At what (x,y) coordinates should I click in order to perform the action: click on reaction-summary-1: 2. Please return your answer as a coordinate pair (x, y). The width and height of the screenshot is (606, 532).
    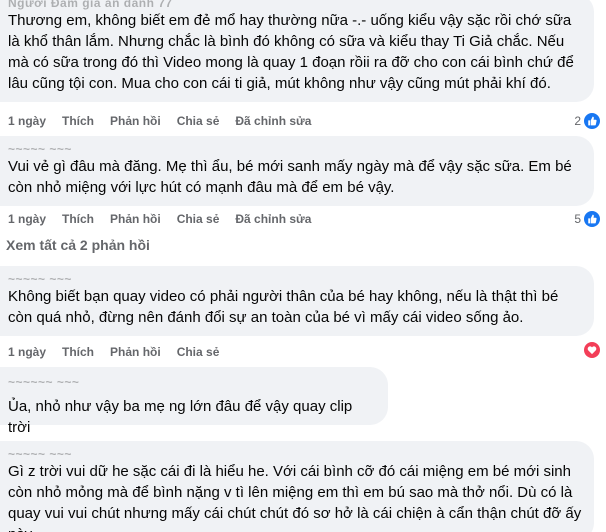
    Looking at the image, I should click on (587, 121).